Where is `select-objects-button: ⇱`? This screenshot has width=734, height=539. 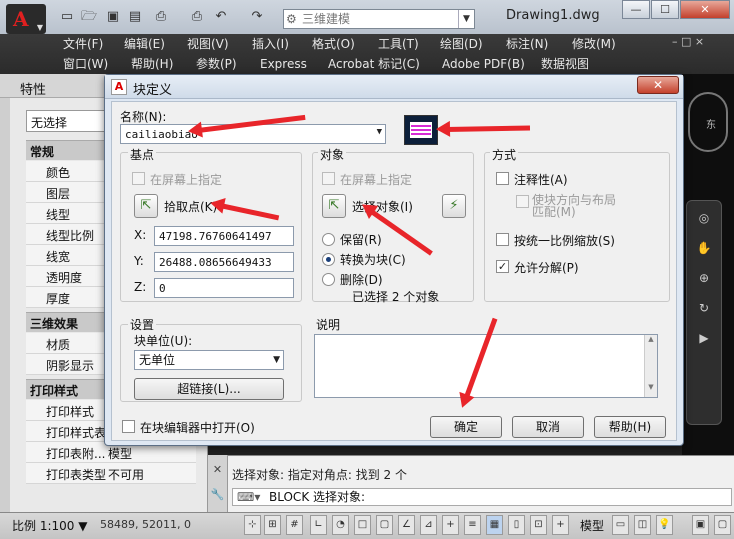 select-objects-button: ⇱ is located at coordinates (334, 206).